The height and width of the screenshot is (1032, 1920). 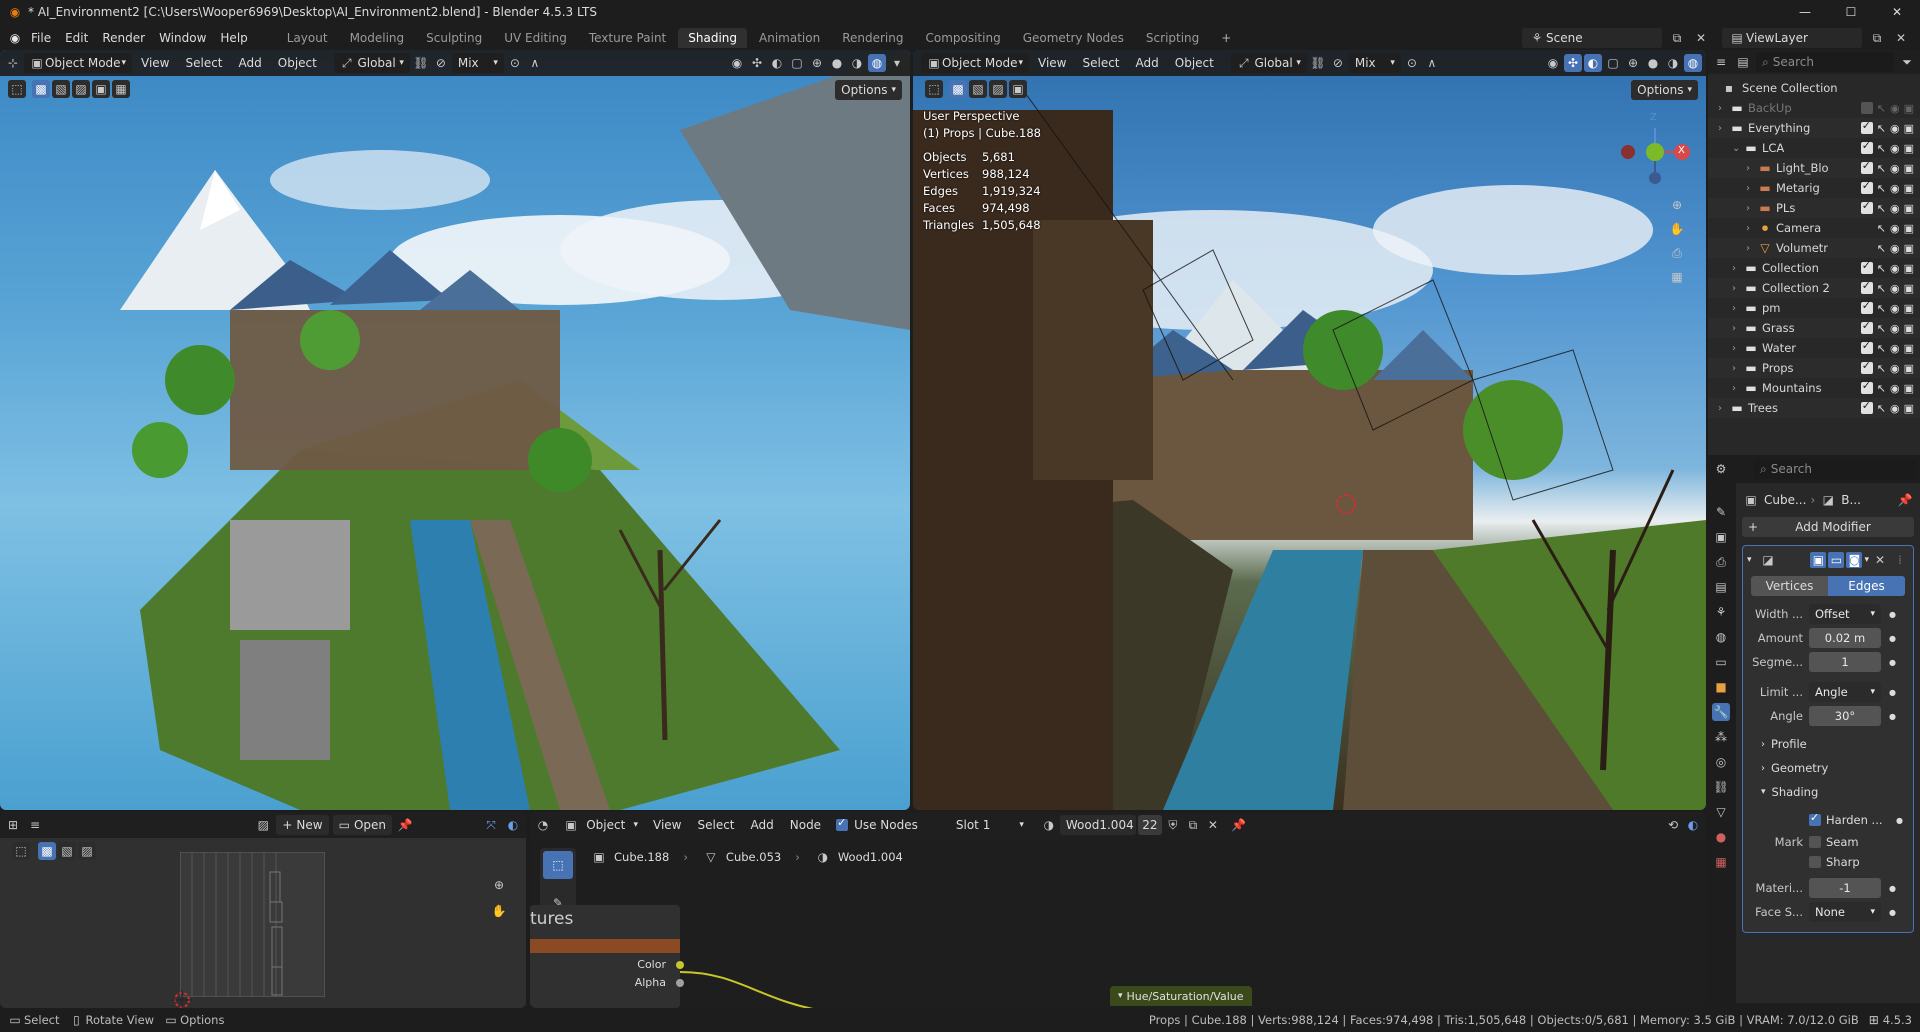 What do you see at coordinates (797, 63) in the screenshot?
I see `xray-icon: ▢` at bounding box center [797, 63].